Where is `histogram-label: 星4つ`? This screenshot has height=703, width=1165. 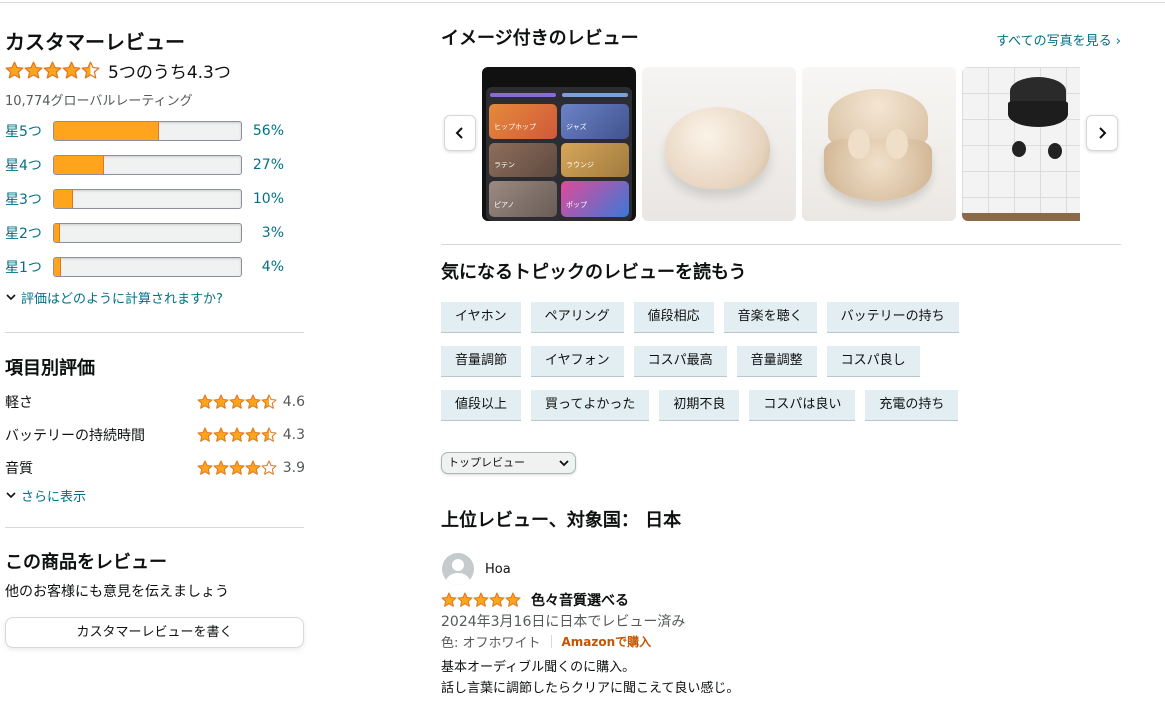 histogram-label: 星4つ is located at coordinates (29, 165).